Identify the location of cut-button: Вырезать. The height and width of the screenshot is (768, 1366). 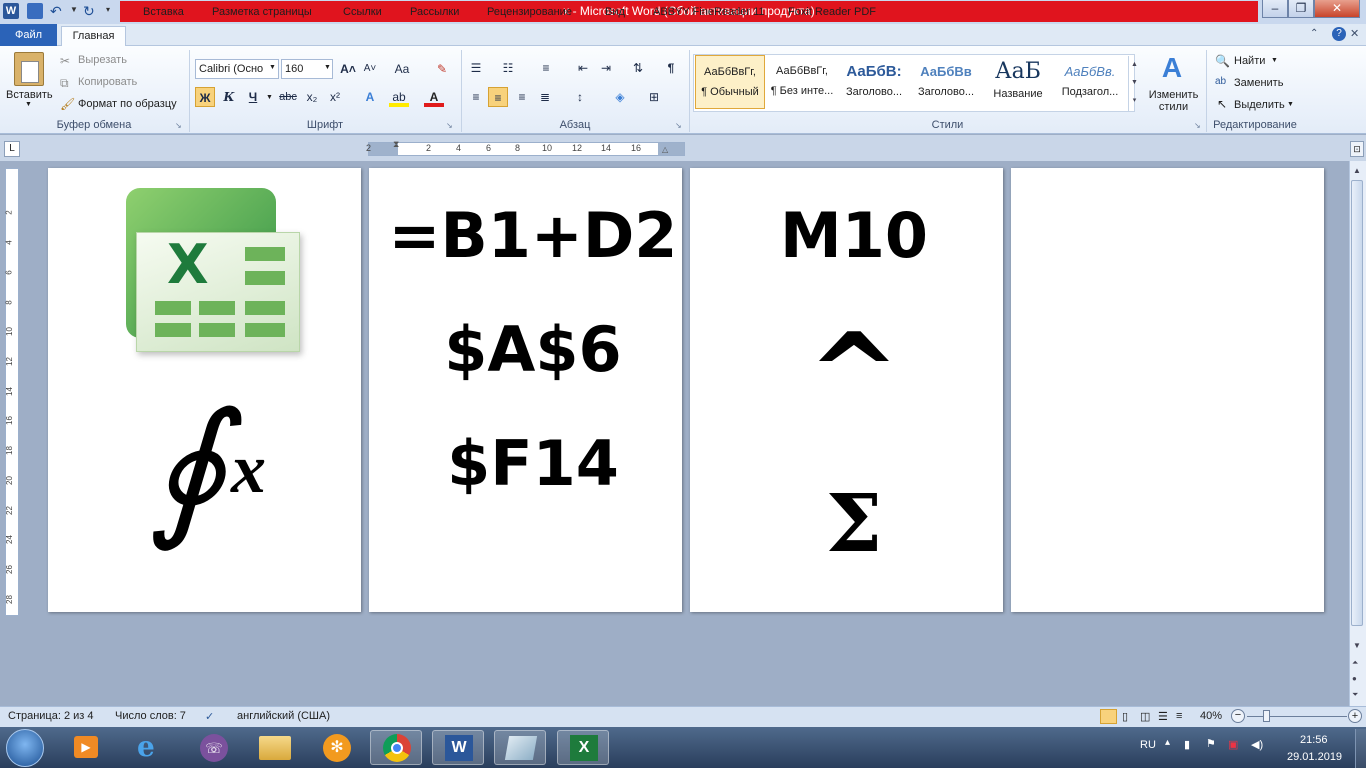
(102, 60).